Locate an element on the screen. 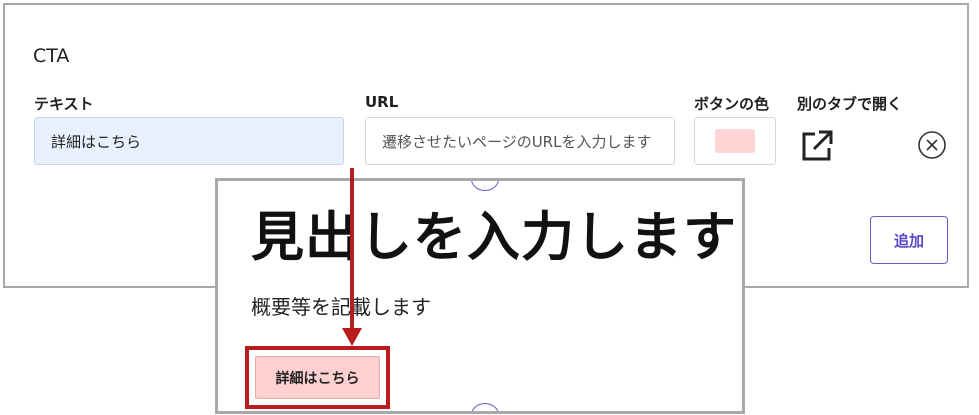 This screenshot has width=979, height=415. preview-heading: 見出しを入力します is located at coordinates (494, 237).